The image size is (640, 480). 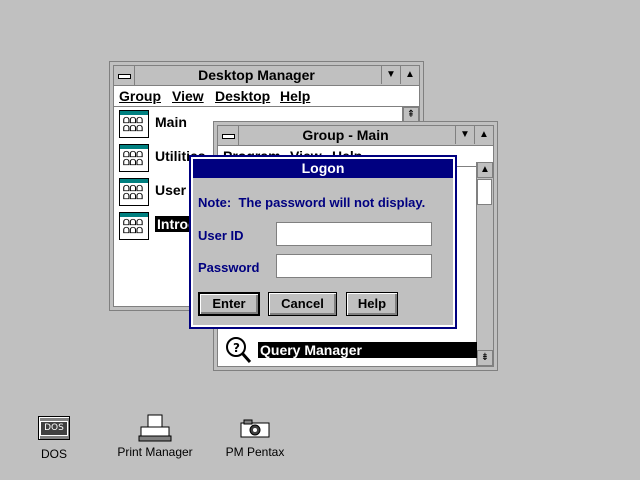 I want to click on window-title: Group - Main, so click(x=345, y=135).